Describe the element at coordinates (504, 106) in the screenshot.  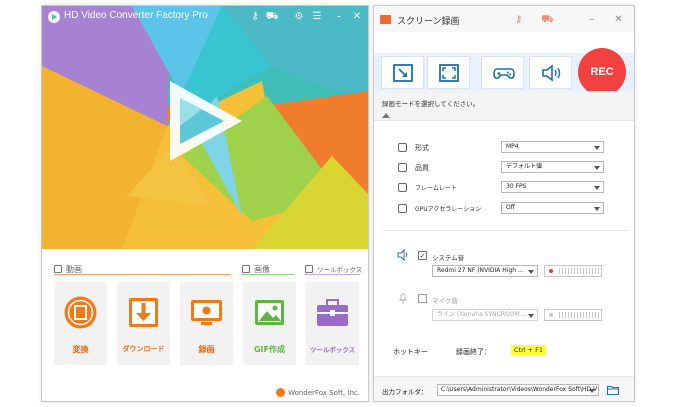
I see `mode-hint-bar: 録画モードを選択してください。` at that location.